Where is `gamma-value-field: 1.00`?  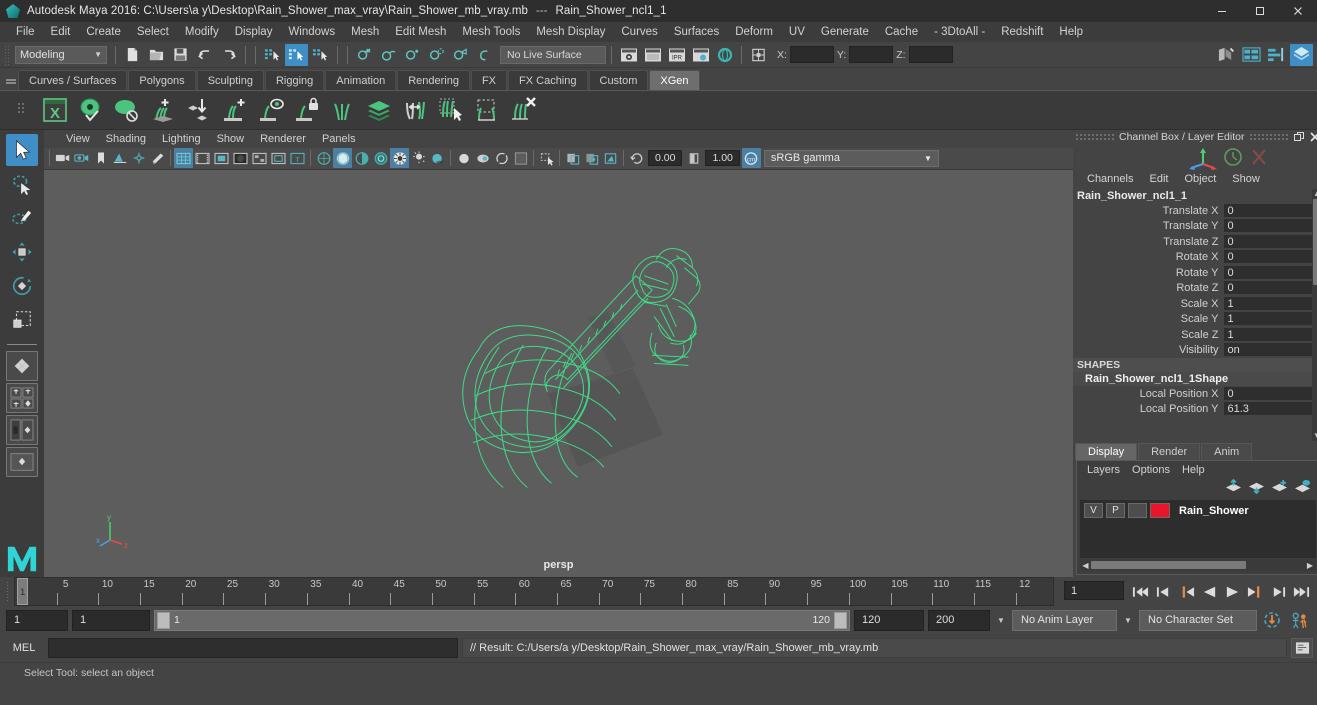 gamma-value-field: 1.00 is located at coordinates (722, 158).